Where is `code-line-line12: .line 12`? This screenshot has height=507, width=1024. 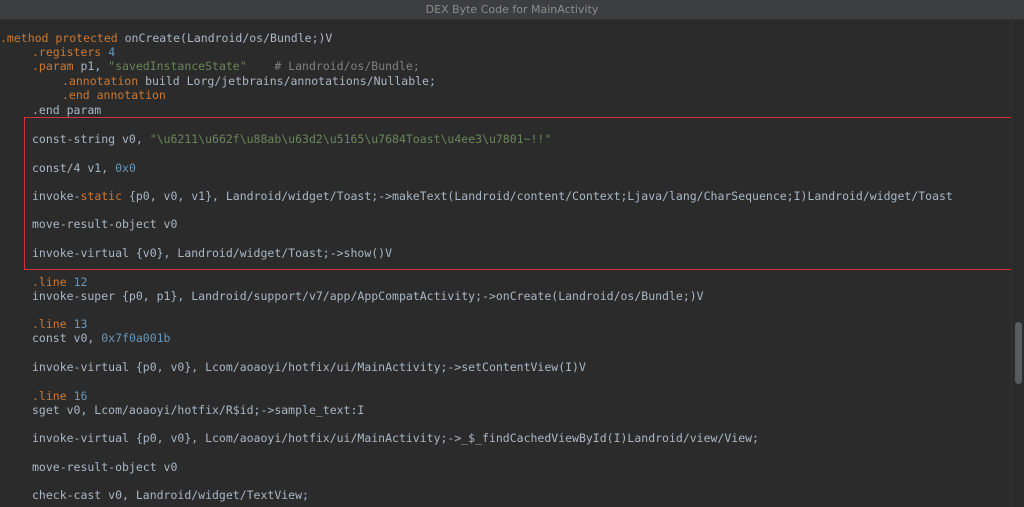 code-line-line12: .line 12 is located at coordinates (60, 282).